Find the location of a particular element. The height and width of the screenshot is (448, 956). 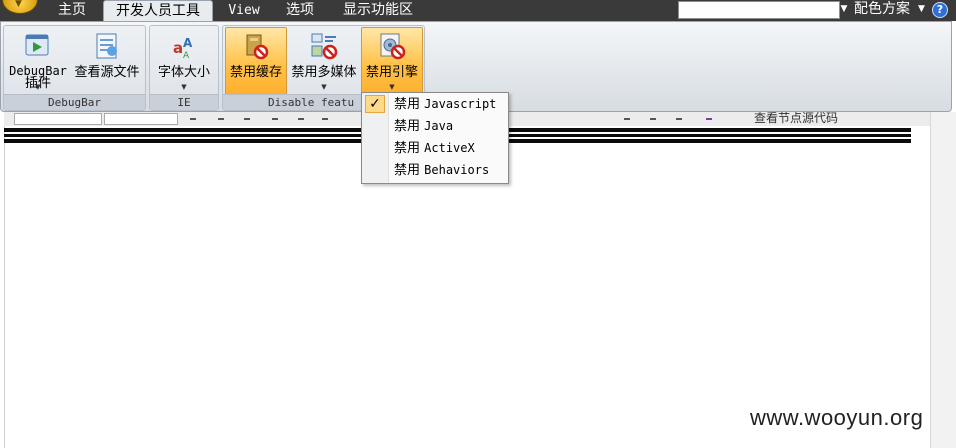

color-scheme-menu: 配色方案 is located at coordinates (882, 10).